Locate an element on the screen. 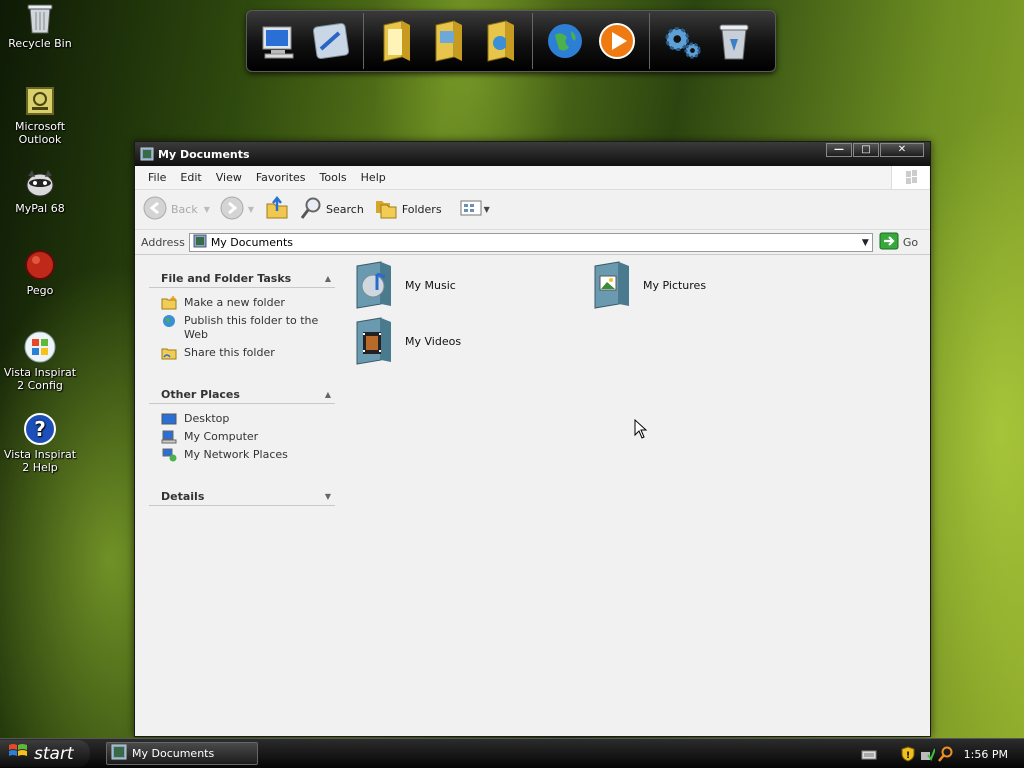  desktop-icon-vista-config: Vista Inspirat 2 Config is located at coordinates (40, 361).